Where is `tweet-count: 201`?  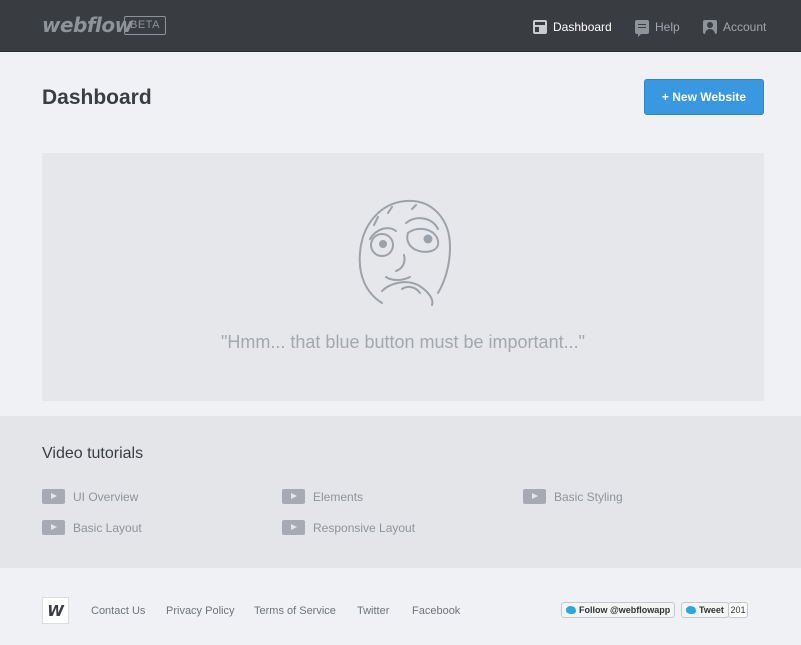 tweet-count: 201 is located at coordinates (738, 610).